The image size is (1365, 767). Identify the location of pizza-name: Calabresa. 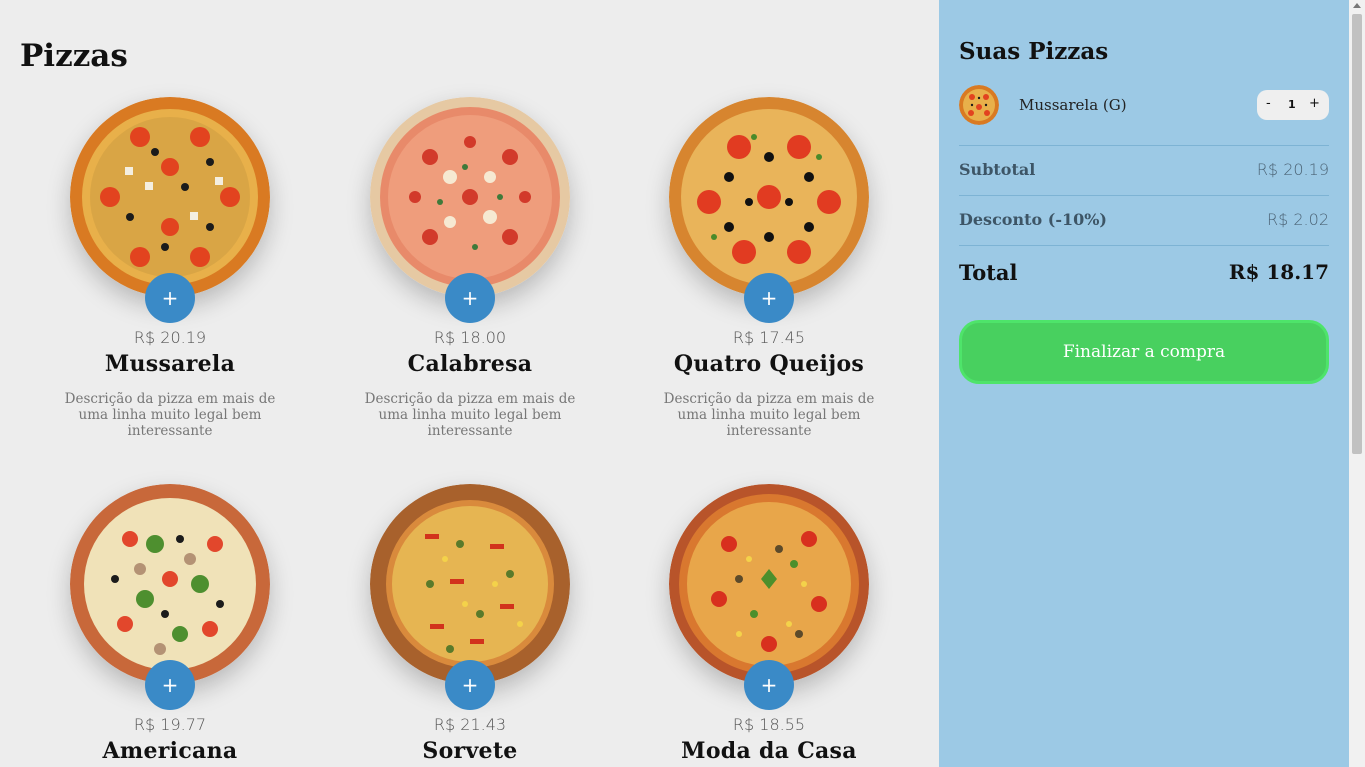
(470, 364).